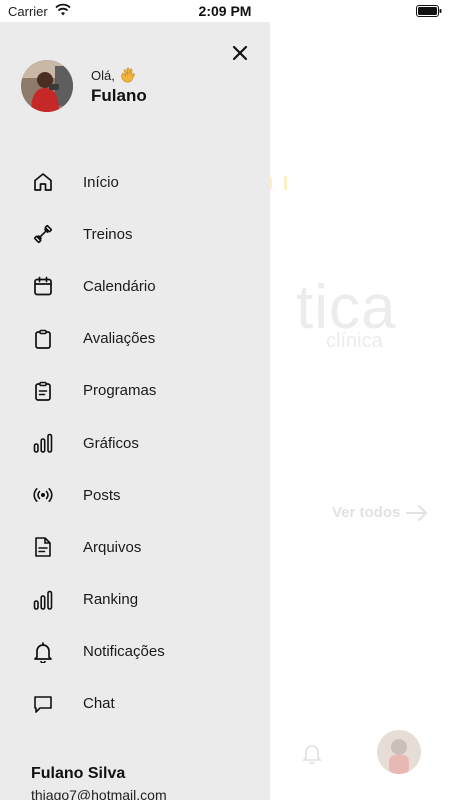 Image resolution: width=450 pixels, height=800 pixels. What do you see at coordinates (417, 512) in the screenshot?
I see `arrow-right-icon` at bounding box center [417, 512].